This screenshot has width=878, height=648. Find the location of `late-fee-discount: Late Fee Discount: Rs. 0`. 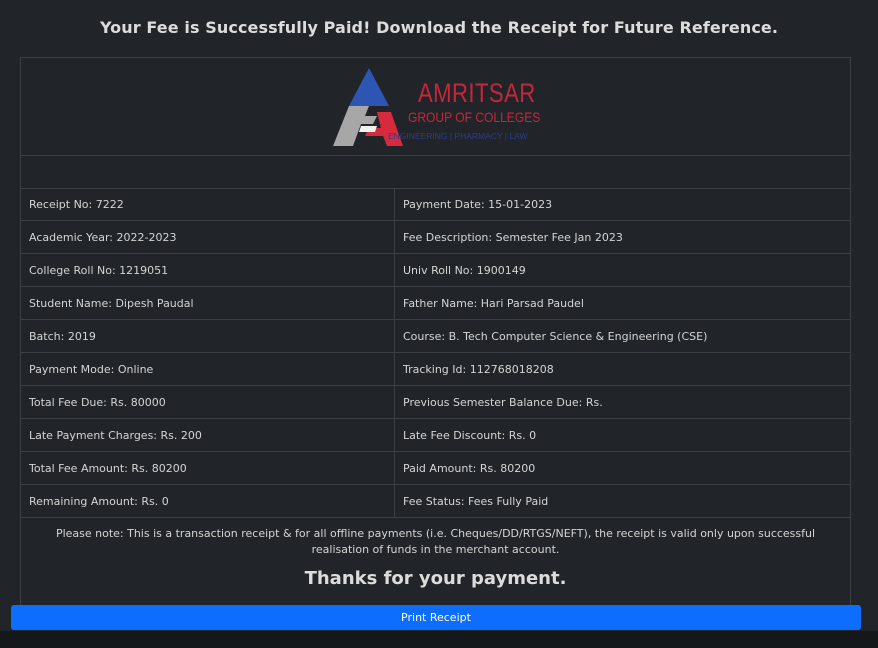

late-fee-discount: Late Fee Discount: Rs. 0 is located at coordinates (470, 435).